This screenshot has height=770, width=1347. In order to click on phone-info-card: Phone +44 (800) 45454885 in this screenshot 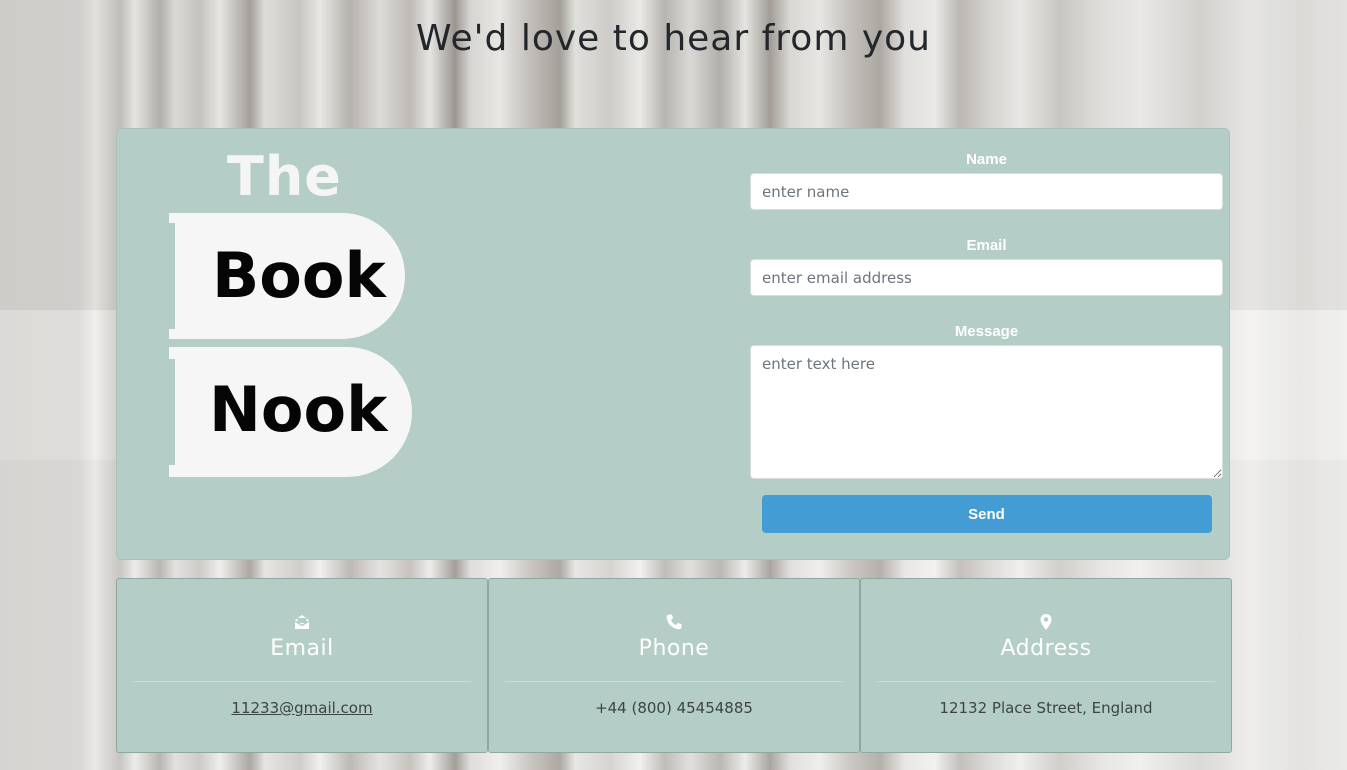, I will do `click(674, 665)`.